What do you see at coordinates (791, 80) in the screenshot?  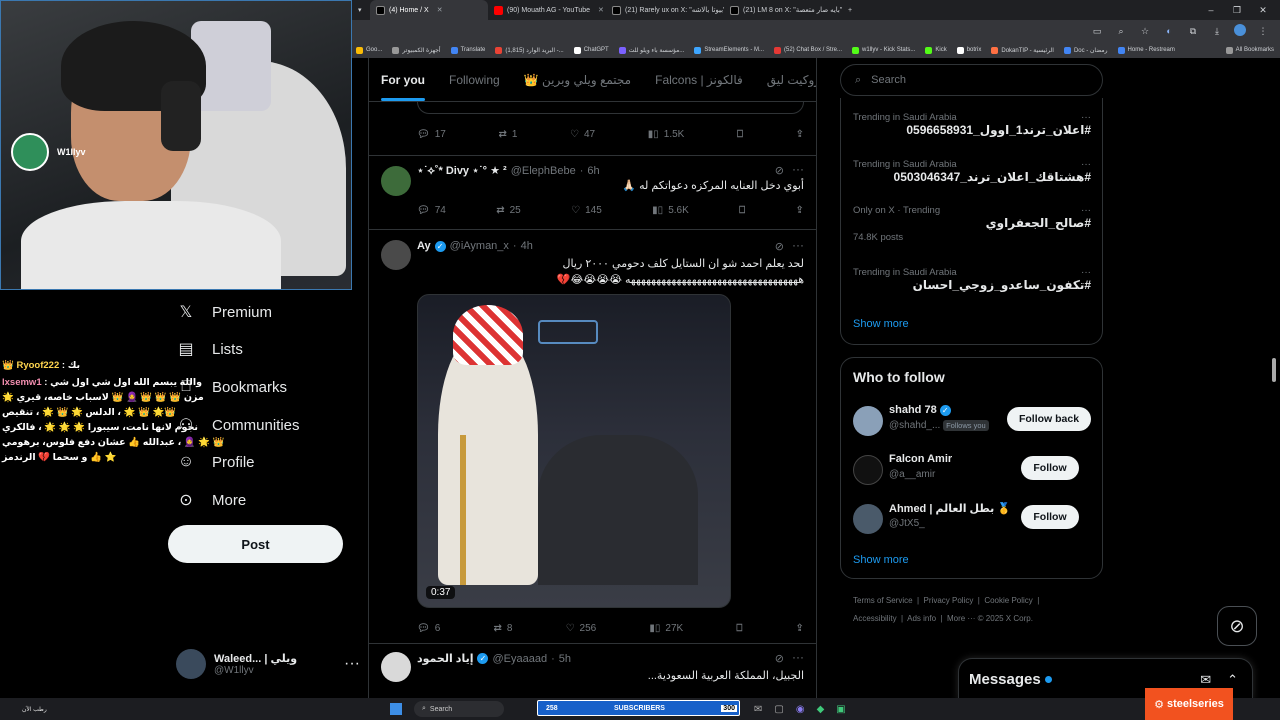 I see `tab-rocket-league: روكيت ليق | RL` at bounding box center [791, 80].